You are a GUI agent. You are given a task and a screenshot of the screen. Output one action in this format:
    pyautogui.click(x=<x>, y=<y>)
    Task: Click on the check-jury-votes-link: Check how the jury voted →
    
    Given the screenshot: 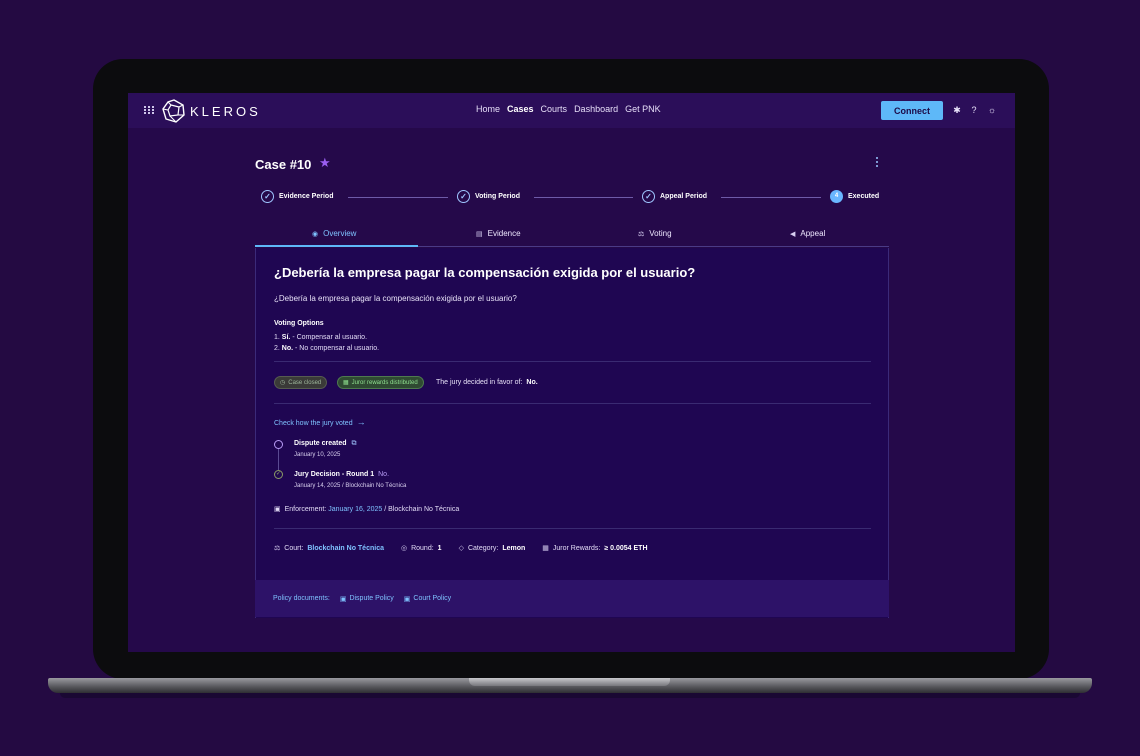 What is the action you would take?
    pyautogui.click(x=320, y=422)
    